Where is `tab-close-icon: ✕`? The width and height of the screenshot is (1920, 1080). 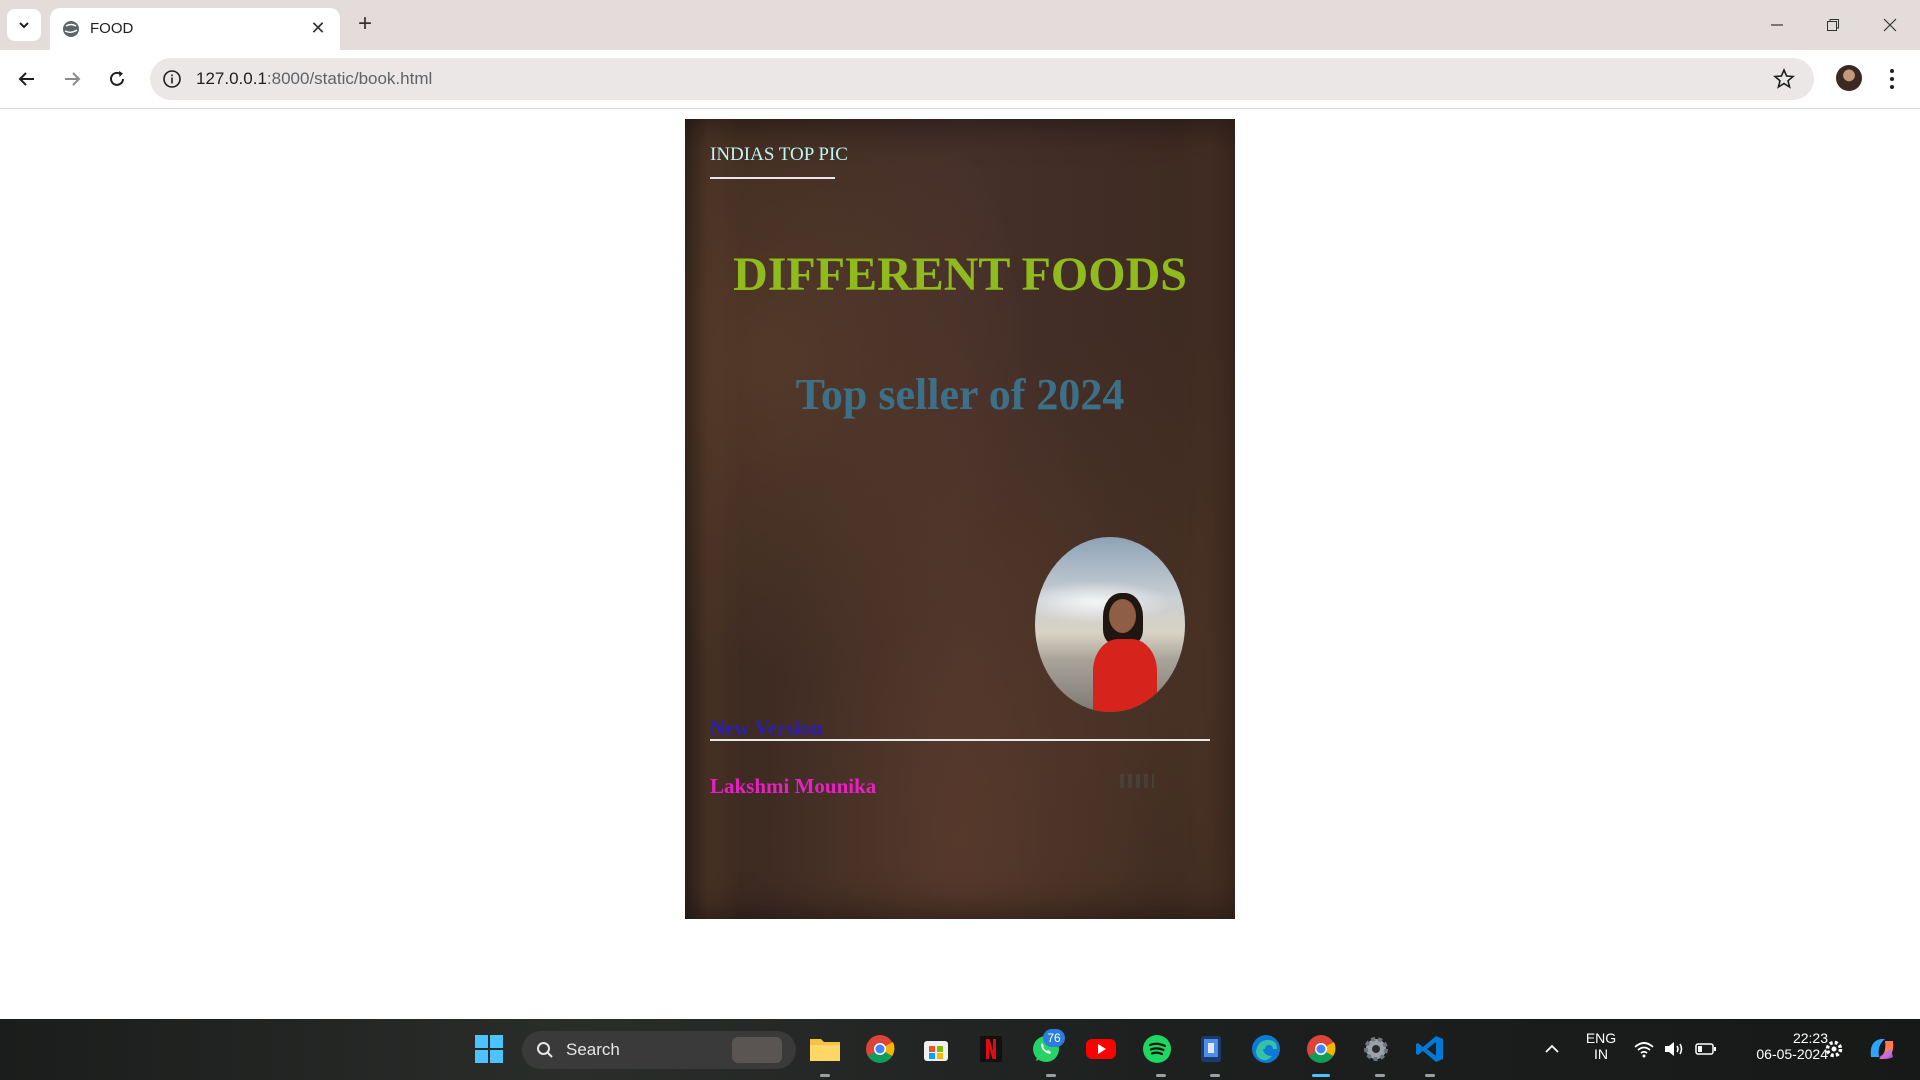 tab-close-icon: ✕ is located at coordinates (318, 28).